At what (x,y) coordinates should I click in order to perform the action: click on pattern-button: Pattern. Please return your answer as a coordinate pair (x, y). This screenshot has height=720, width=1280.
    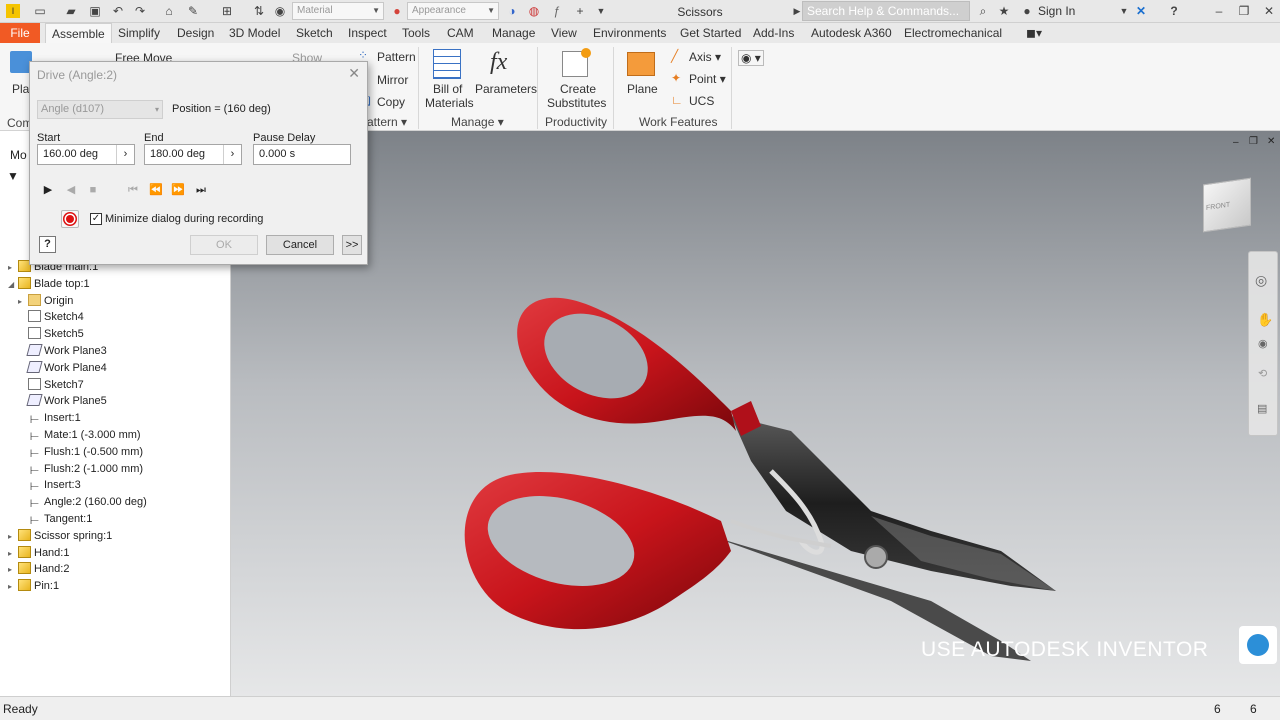
    Looking at the image, I should click on (396, 57).